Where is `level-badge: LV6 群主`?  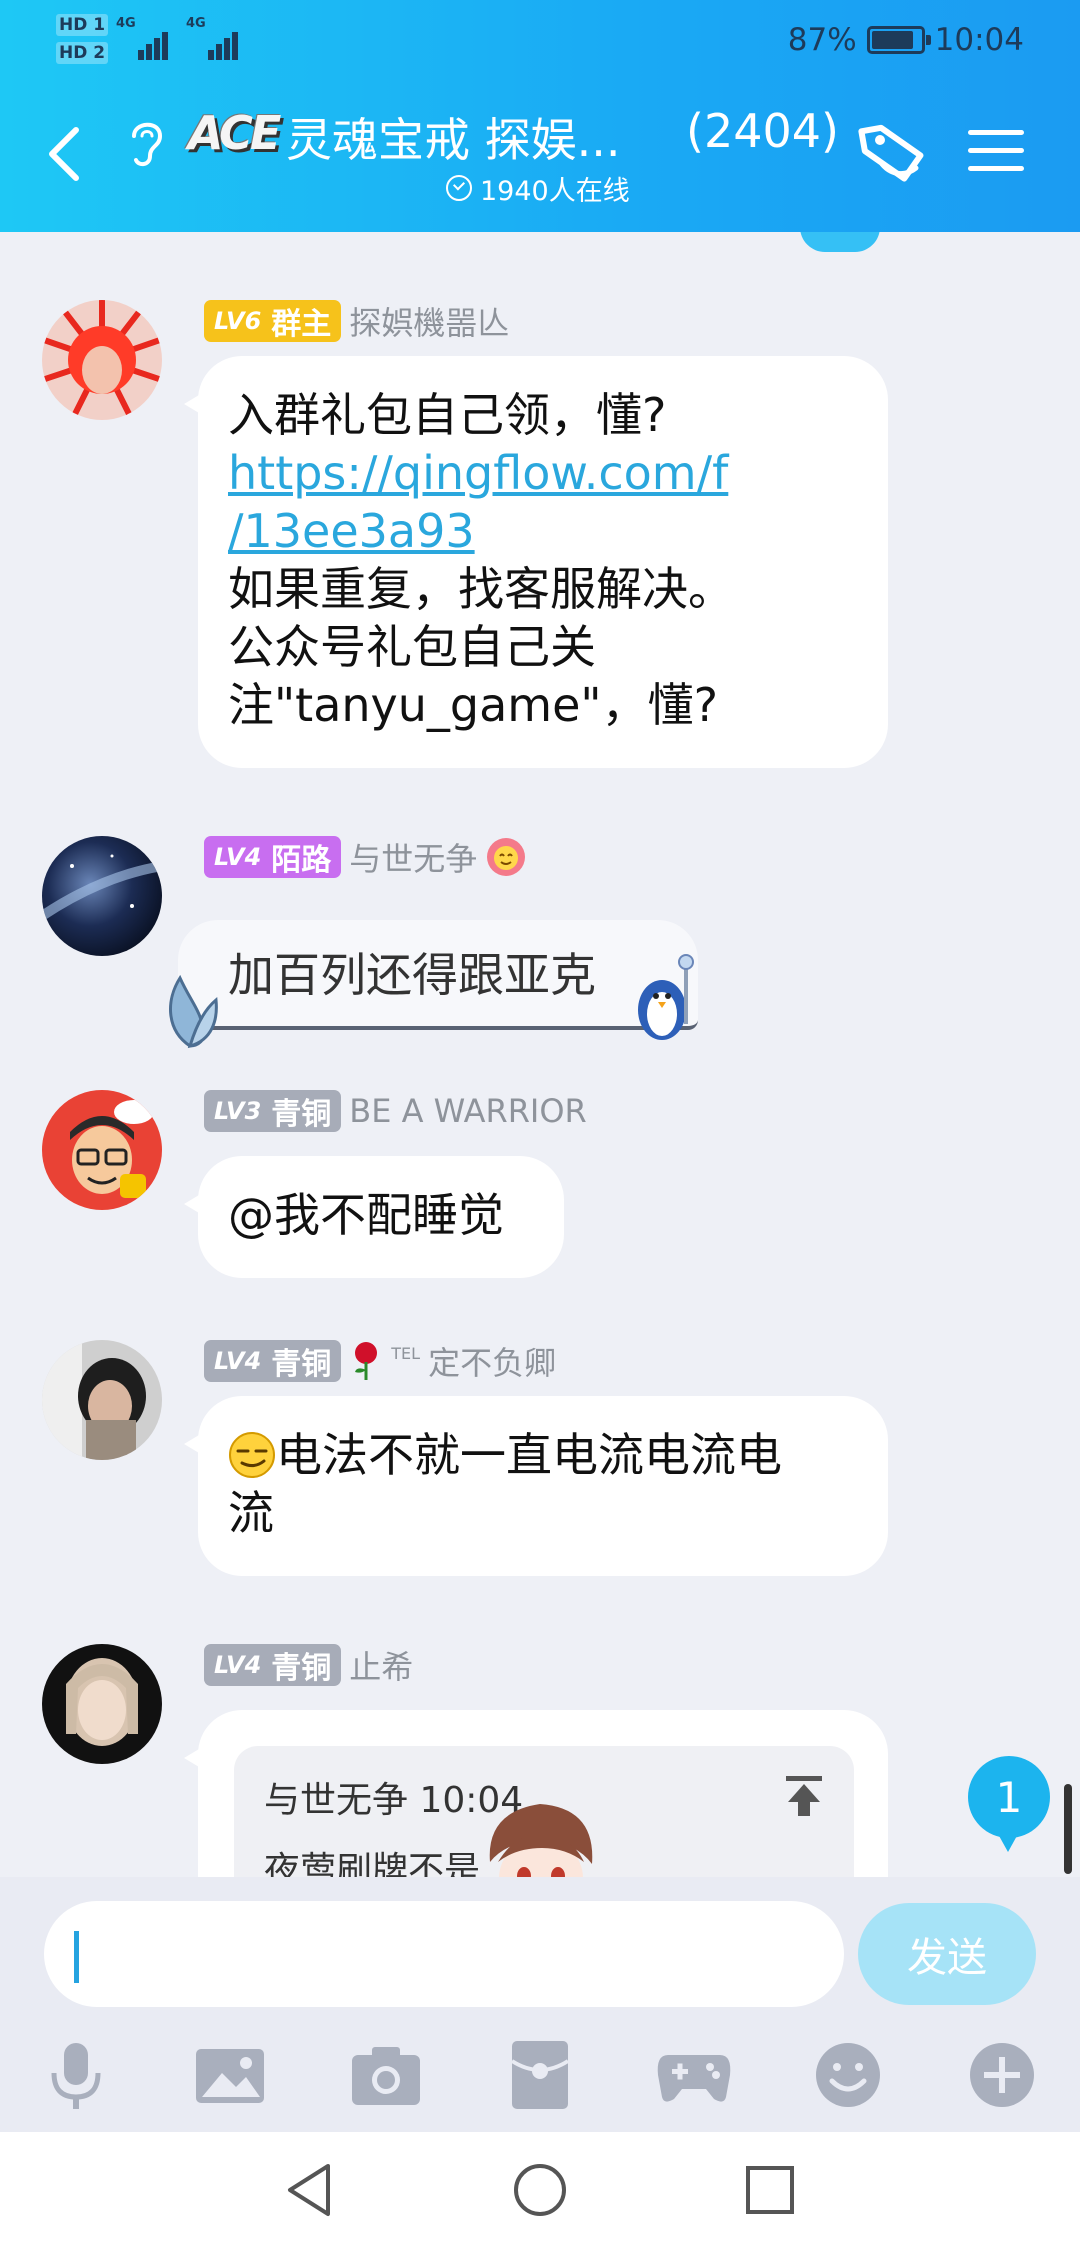
level-badge: LV6 群主 is located at coordinates (273, 321).